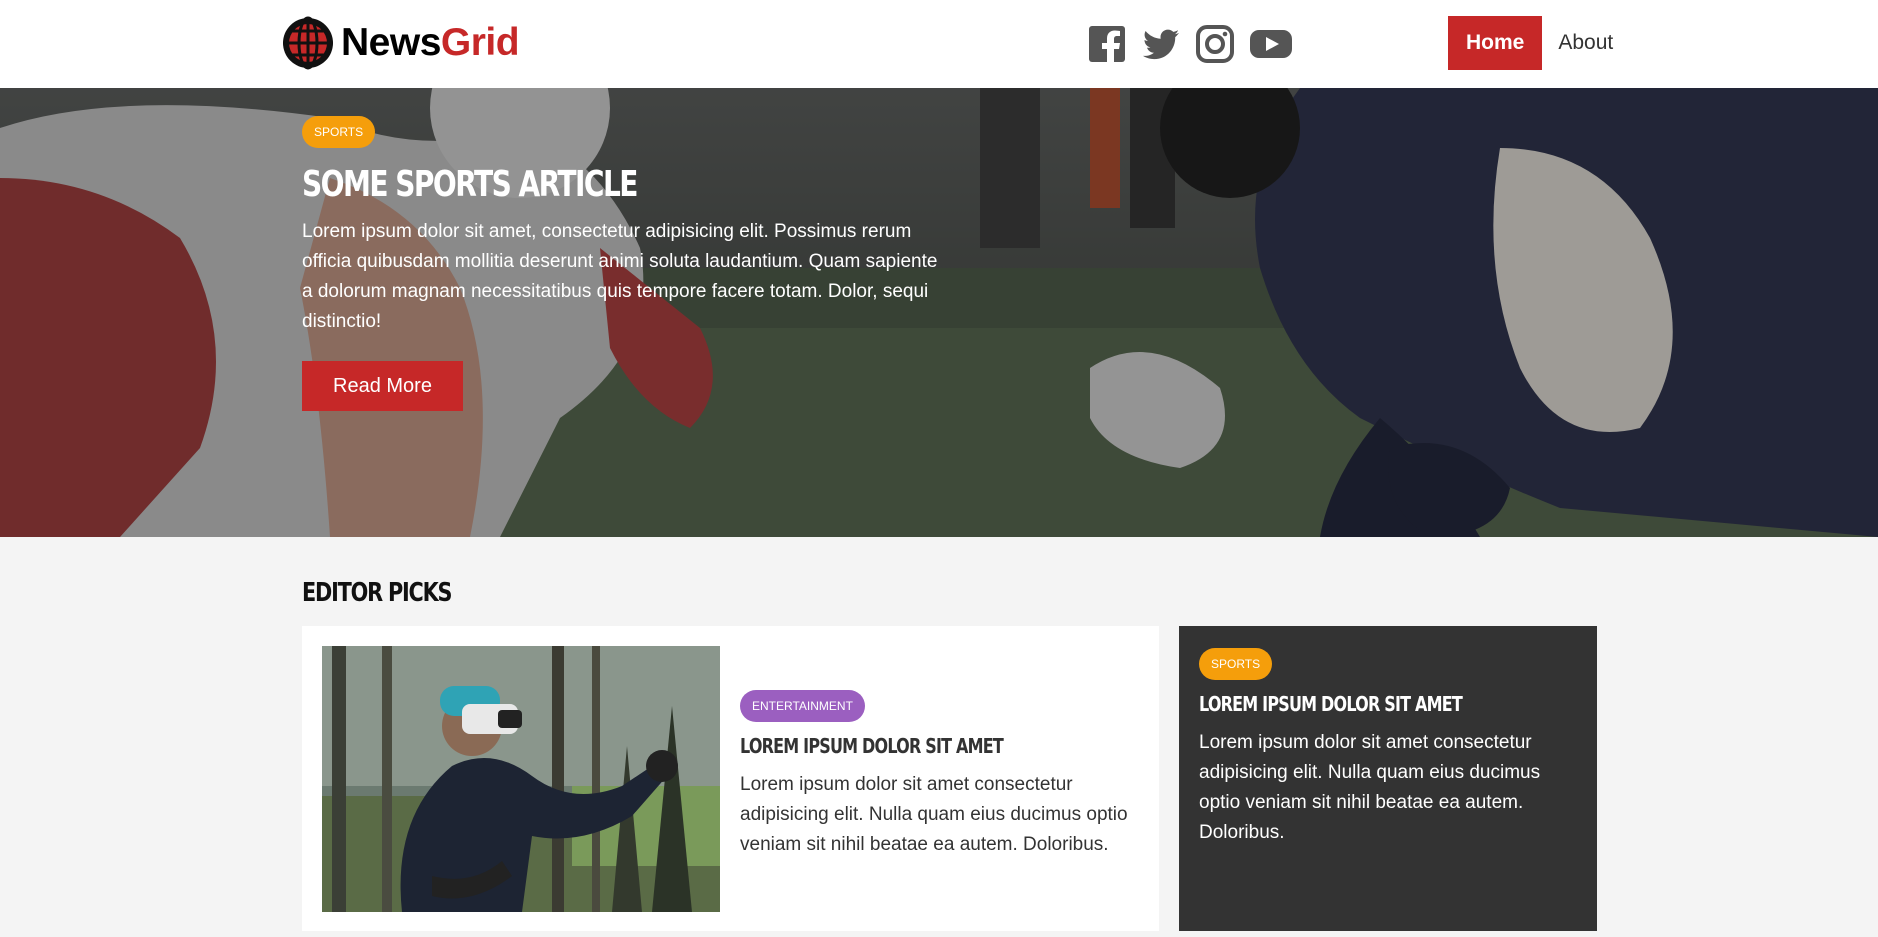 The height and width of the screenshot is (937, 1878). Describe the element at coordinates (470, 184) in the screenshot. I see `hero-title: Some Sports Article` at that location.